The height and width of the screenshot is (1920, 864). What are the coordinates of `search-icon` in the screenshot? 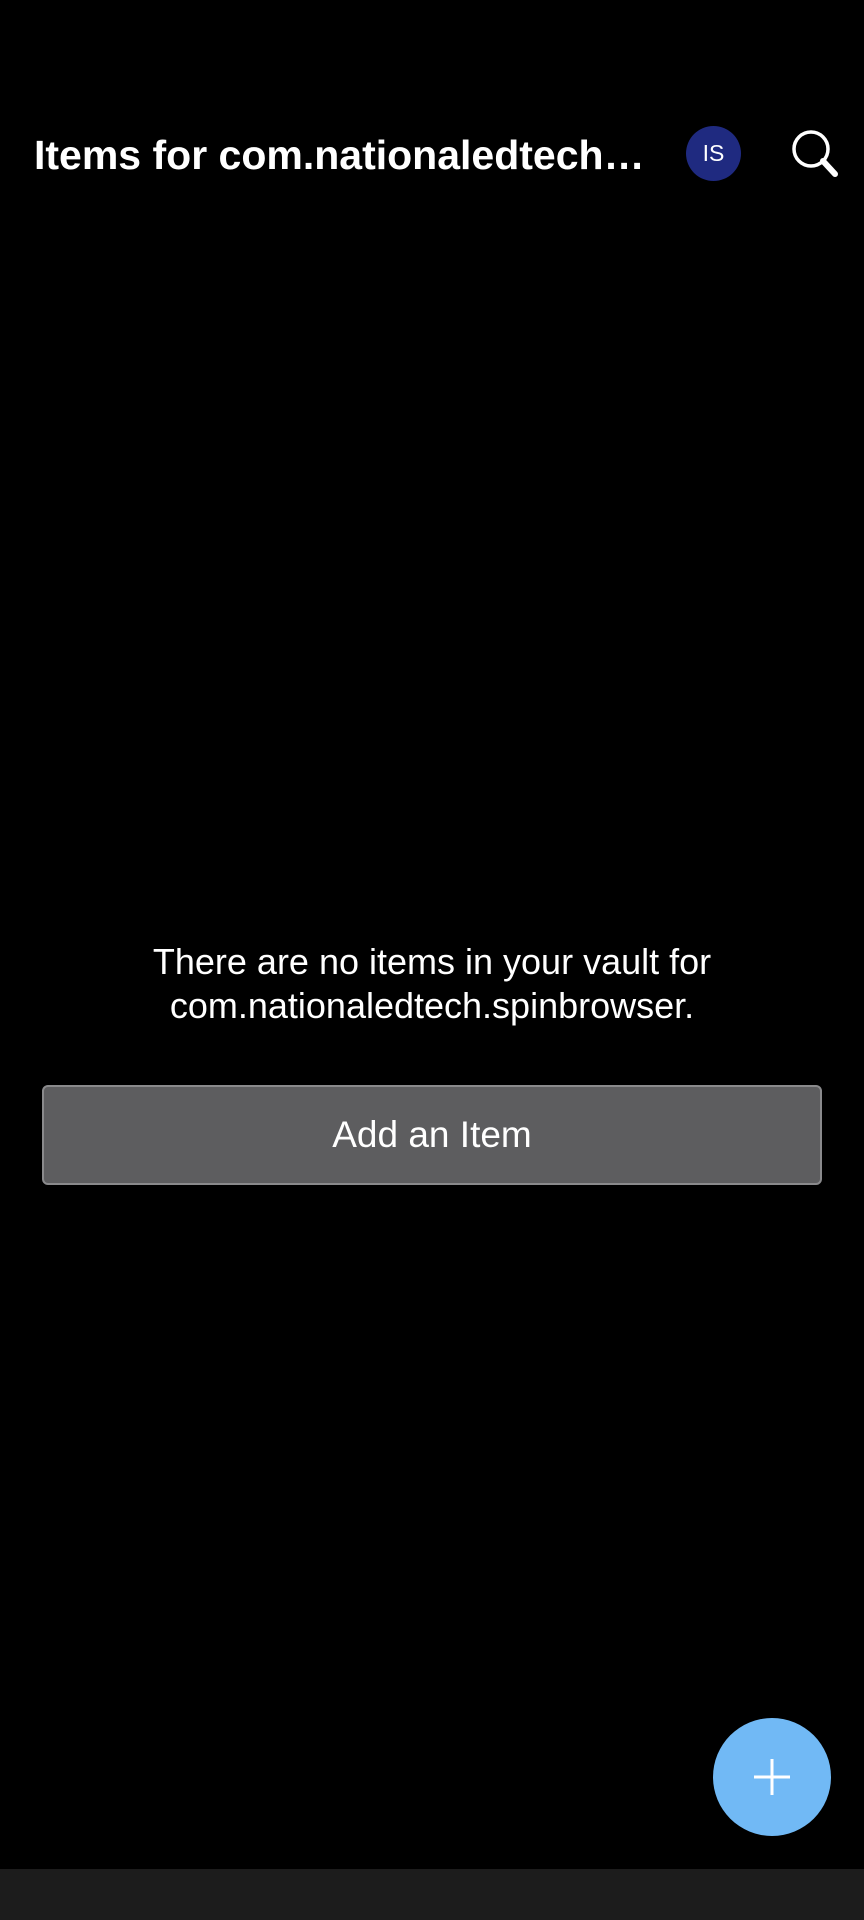 It's located at (815, 153).